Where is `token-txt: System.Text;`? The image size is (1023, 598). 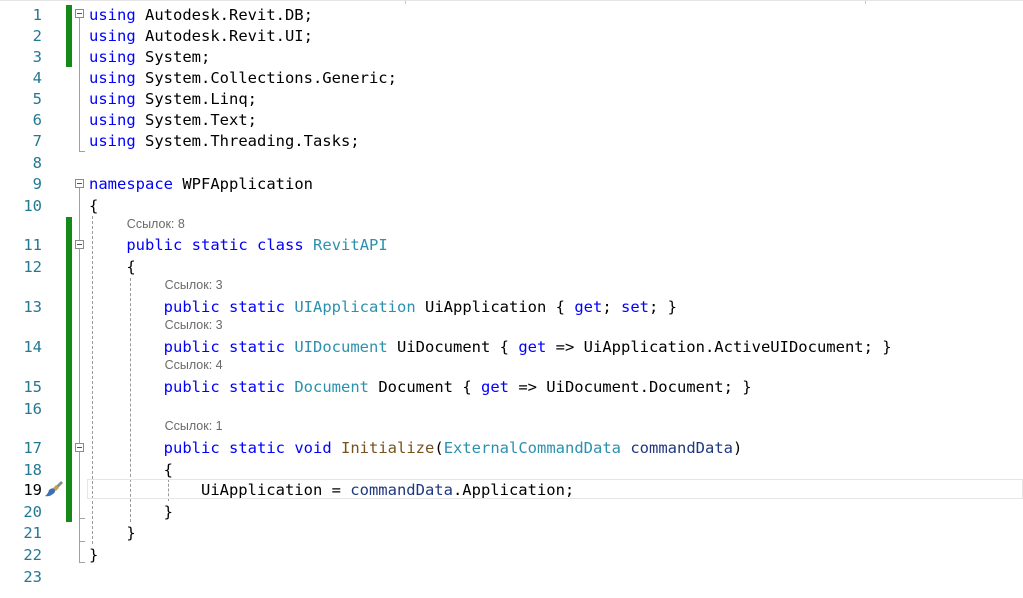
token-txt: System.Text; is located at coordinates (196, 120).